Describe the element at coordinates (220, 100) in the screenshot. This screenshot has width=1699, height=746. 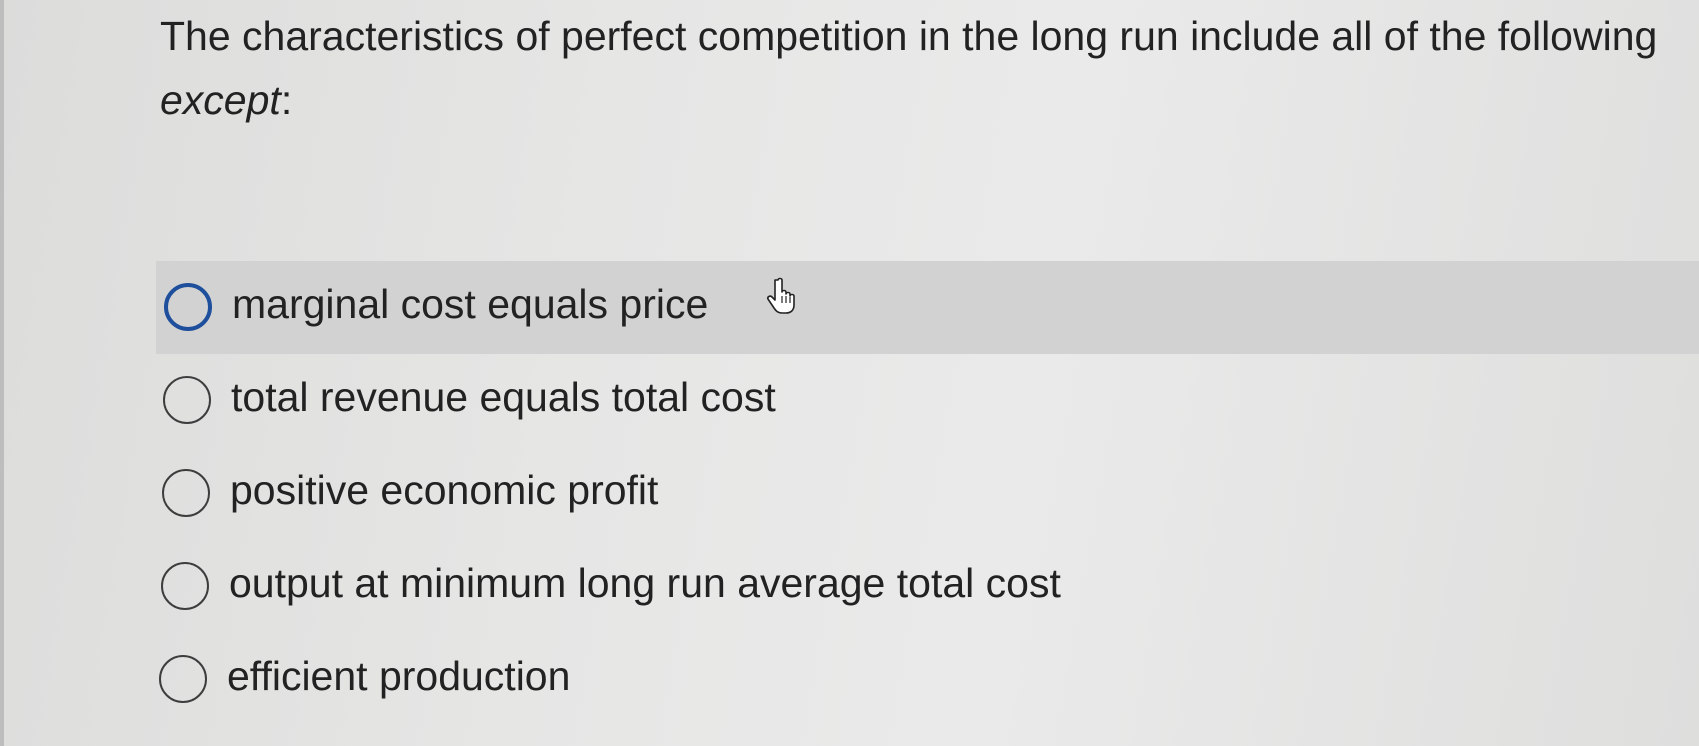
I see `question-emphasis: except` at that location.